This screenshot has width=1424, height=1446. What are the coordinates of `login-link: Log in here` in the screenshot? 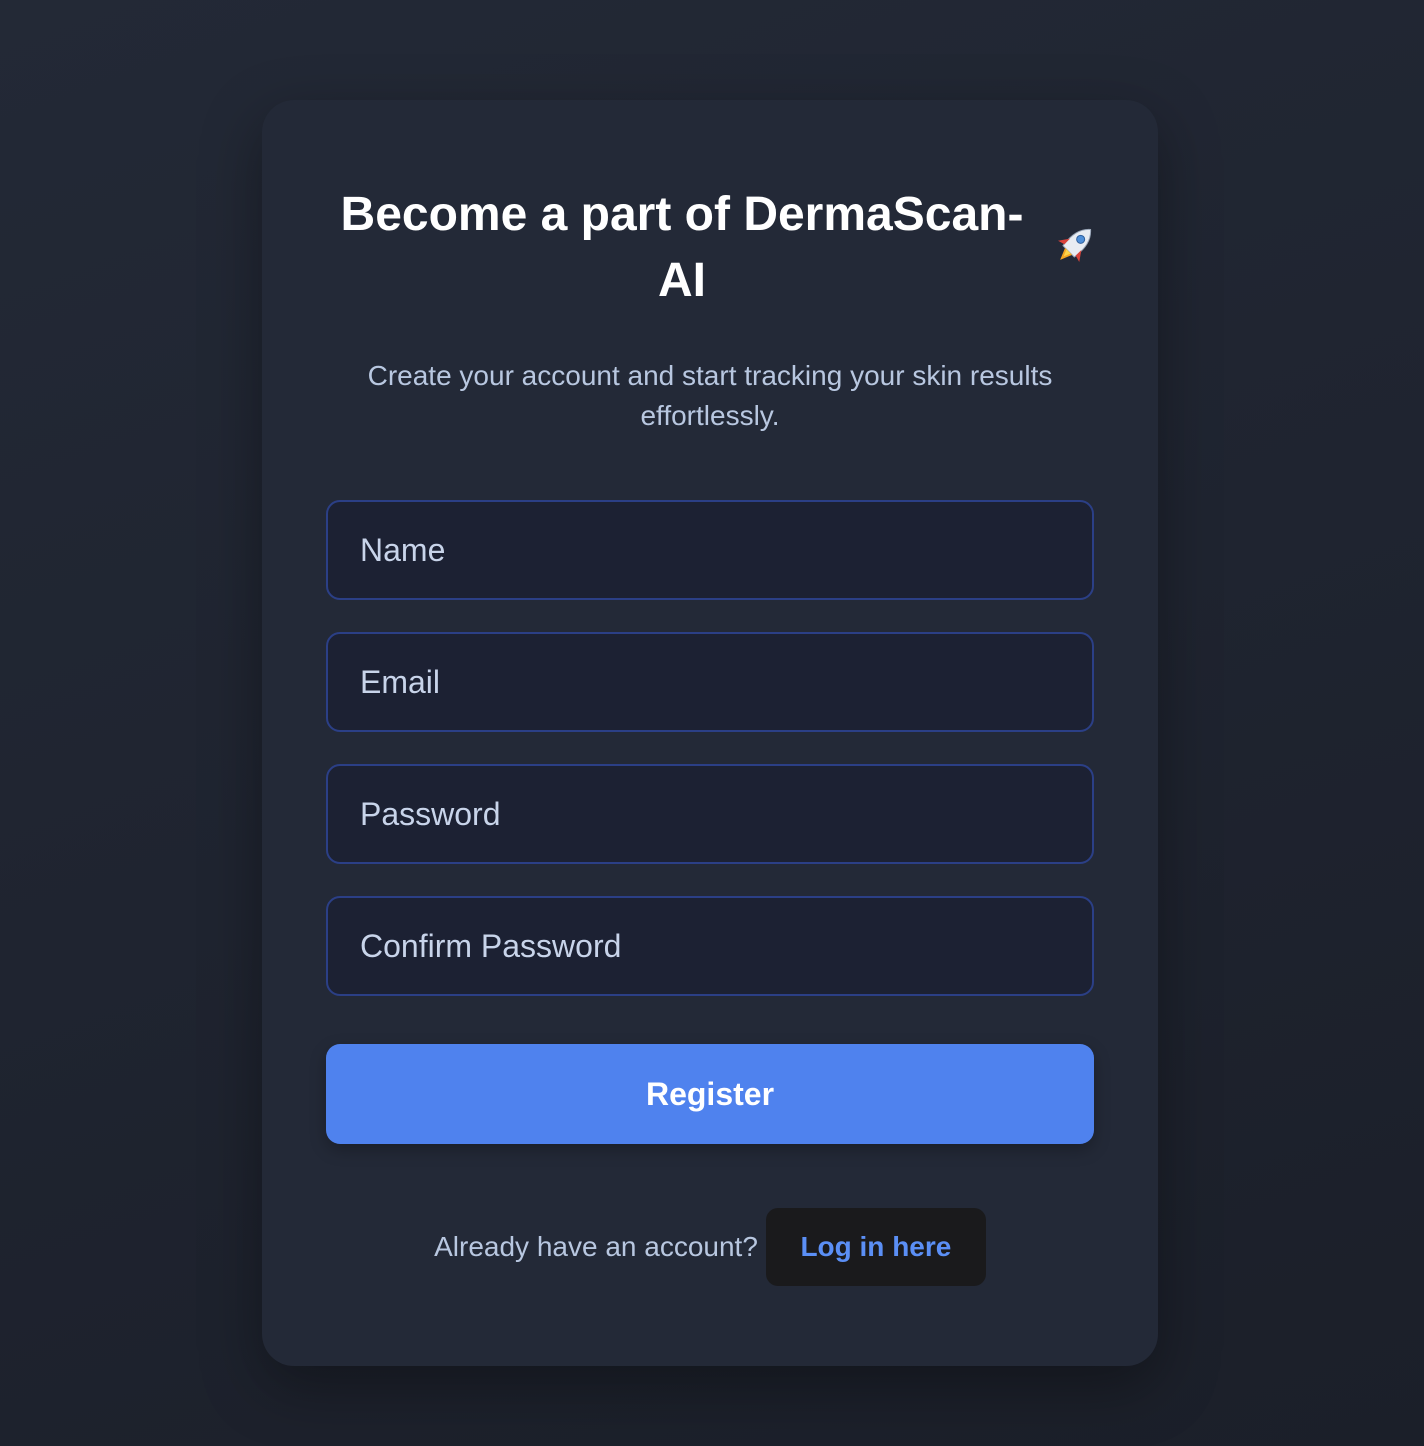 It's located at (875, 1247).